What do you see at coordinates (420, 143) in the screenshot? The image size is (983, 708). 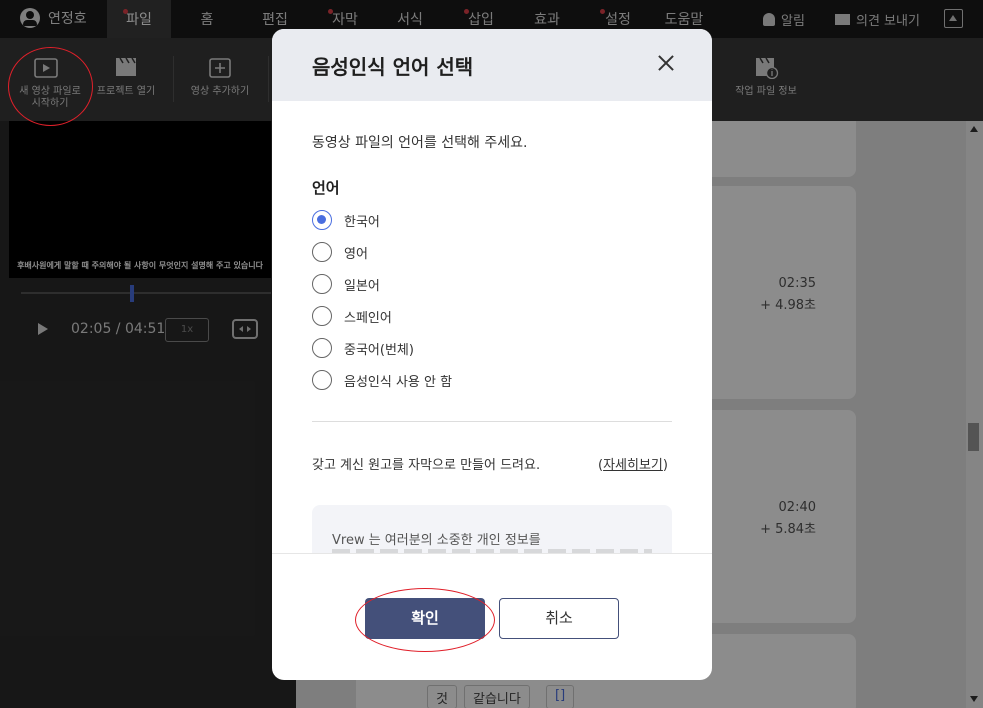 I see `dialog-description: 동영상 파일의 언어를 선택해 주세요.` at bounding box center [420, 143].